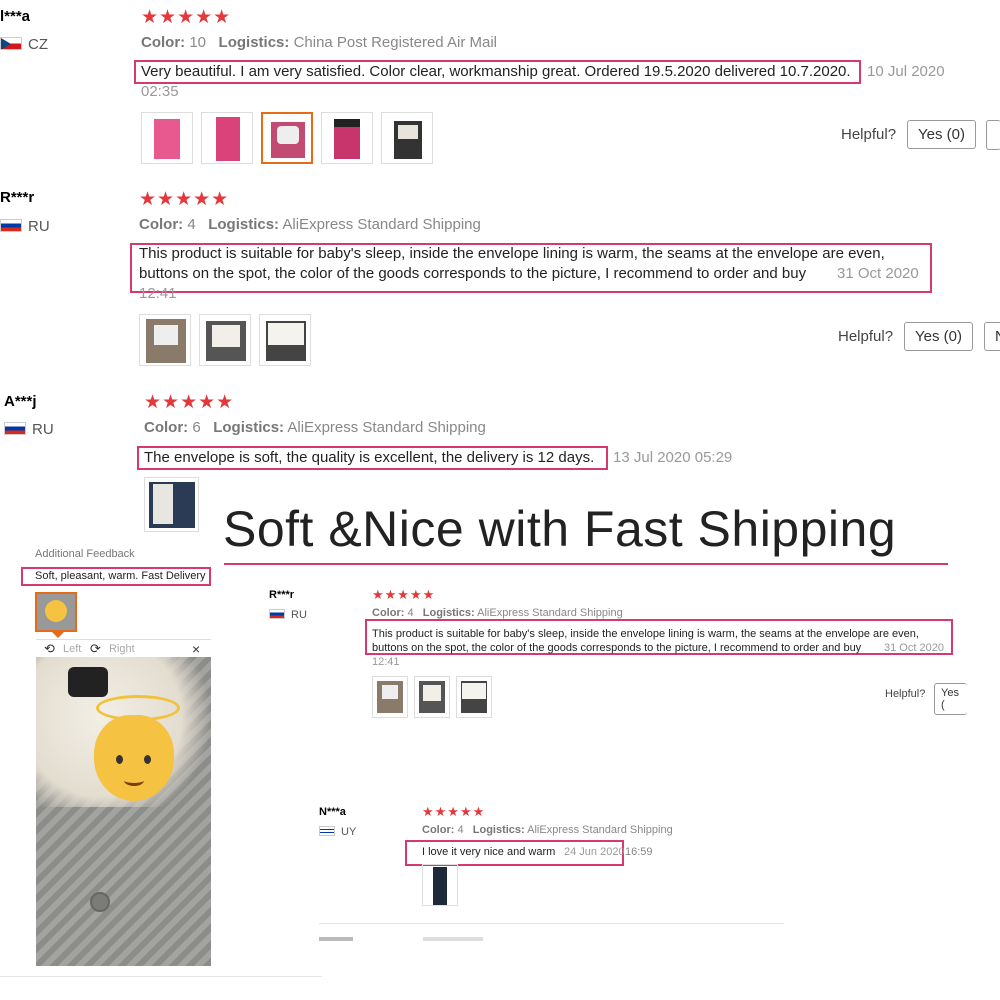  Describe the element at coordinates (15, 16) in the screenshot. I see `reviewer-name: l***a` at that location.